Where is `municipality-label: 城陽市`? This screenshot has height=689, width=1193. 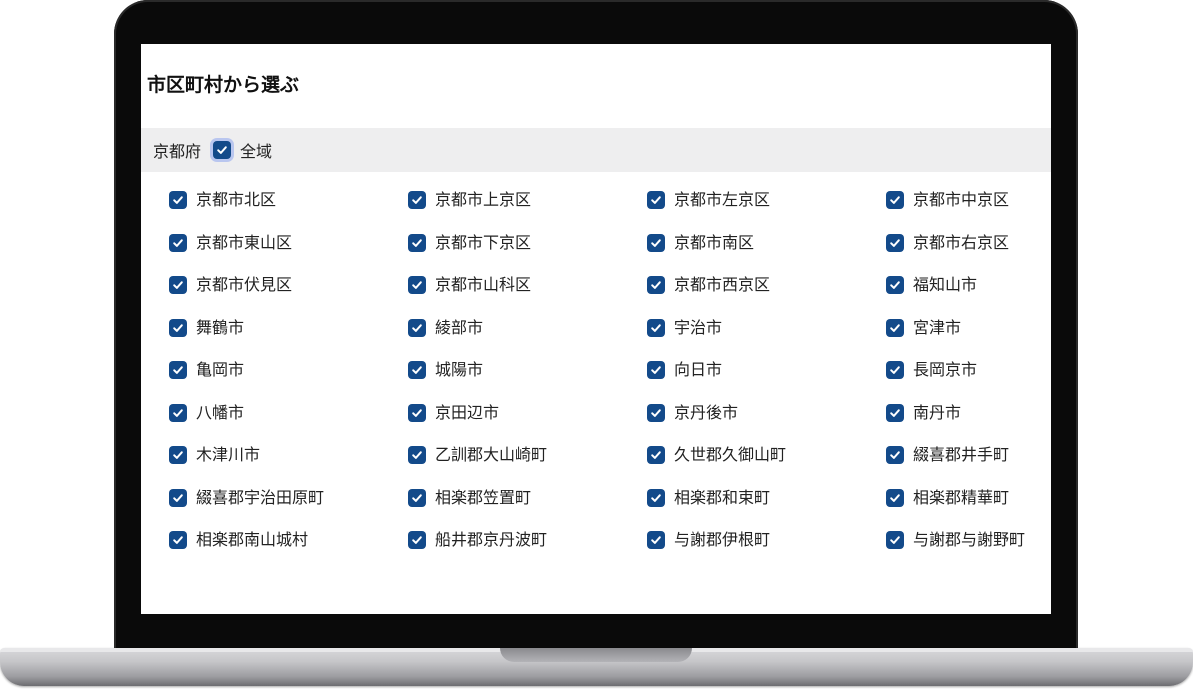 municipality-label: 城陽市 is located at coordinates (459, 369).